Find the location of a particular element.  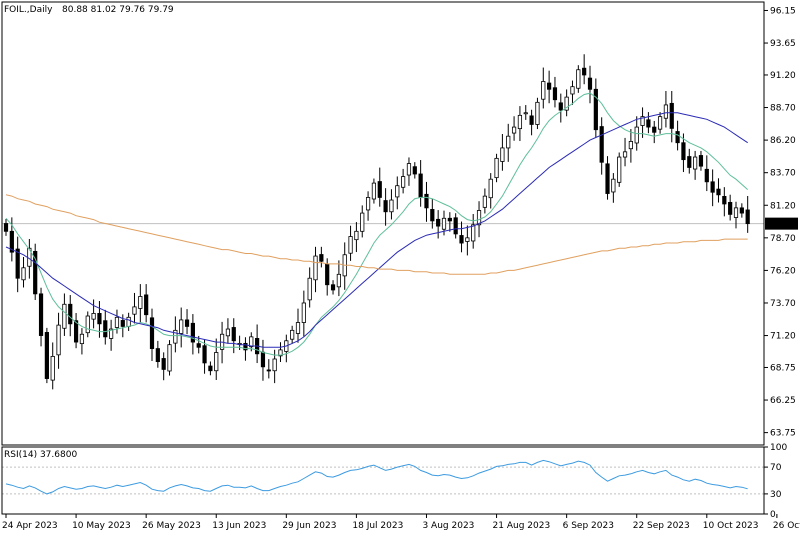

x-tick-label: 22 Sep 2023 is located at coordinates (661, 526).